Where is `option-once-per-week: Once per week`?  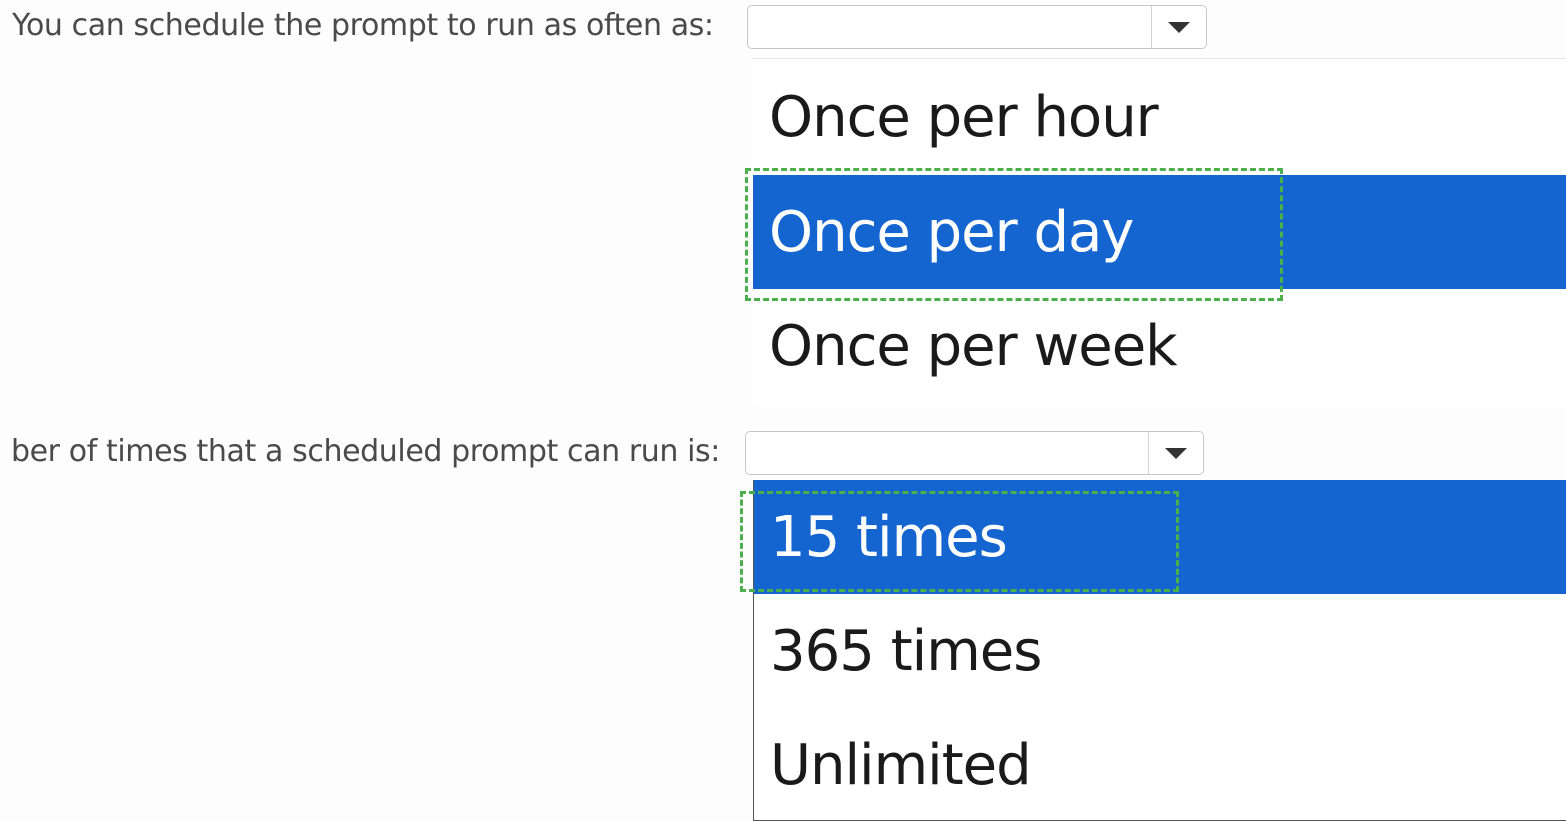 option-once-per-week: Once per week is located at coordinates (1159, 346).